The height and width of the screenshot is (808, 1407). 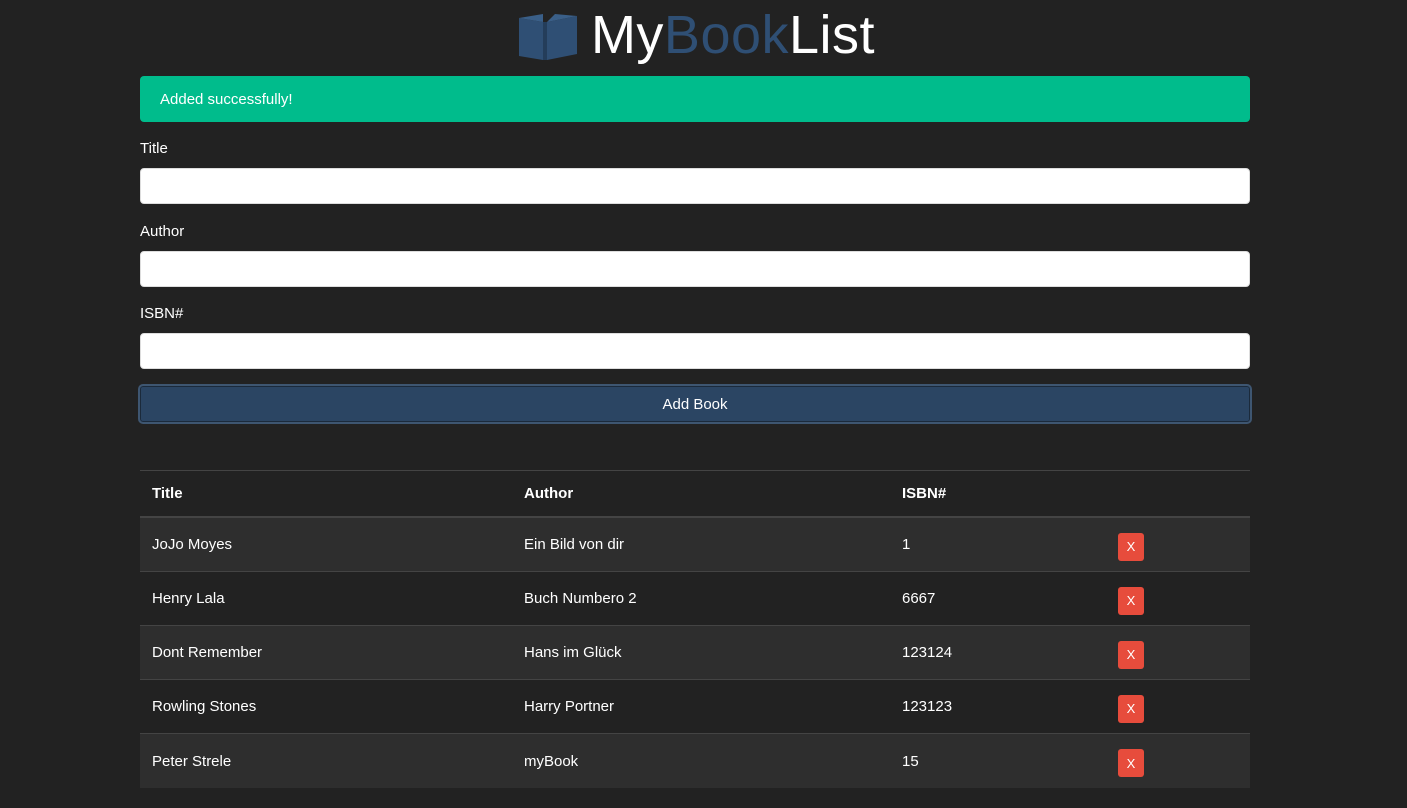 I want to click on author-label: Author, so click(x=162, y=231).